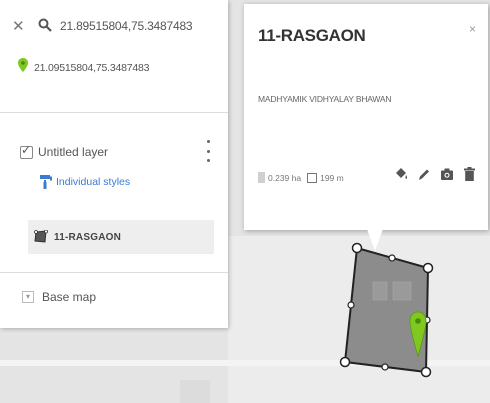  Describe the element at coordinates (195, 391) in the screenshot. I see `map-building` at that location.